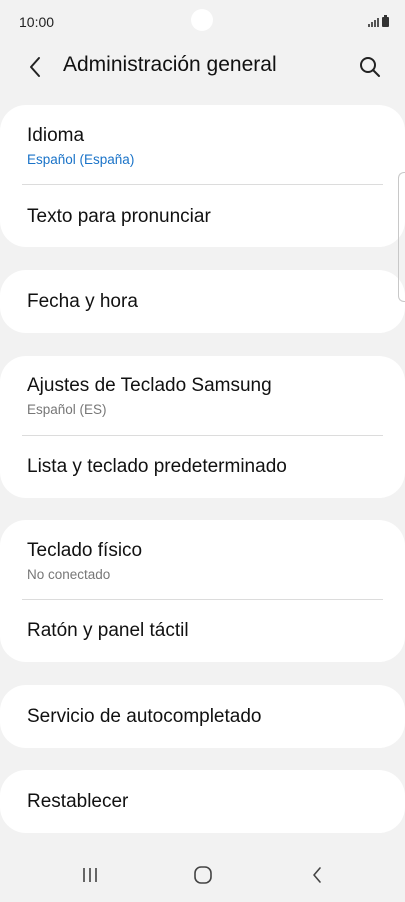 This screenshot has height=902, width=405. I want to click on back-button, so click(35, 67).